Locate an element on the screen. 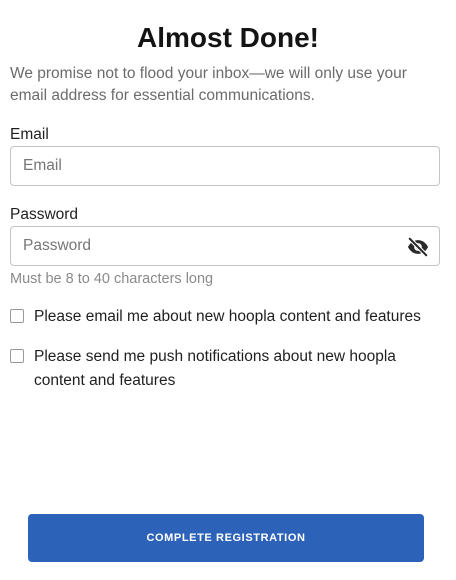  complete-registration-button: COMPLETE REGISTRATION is located at coordinates (226, 538).